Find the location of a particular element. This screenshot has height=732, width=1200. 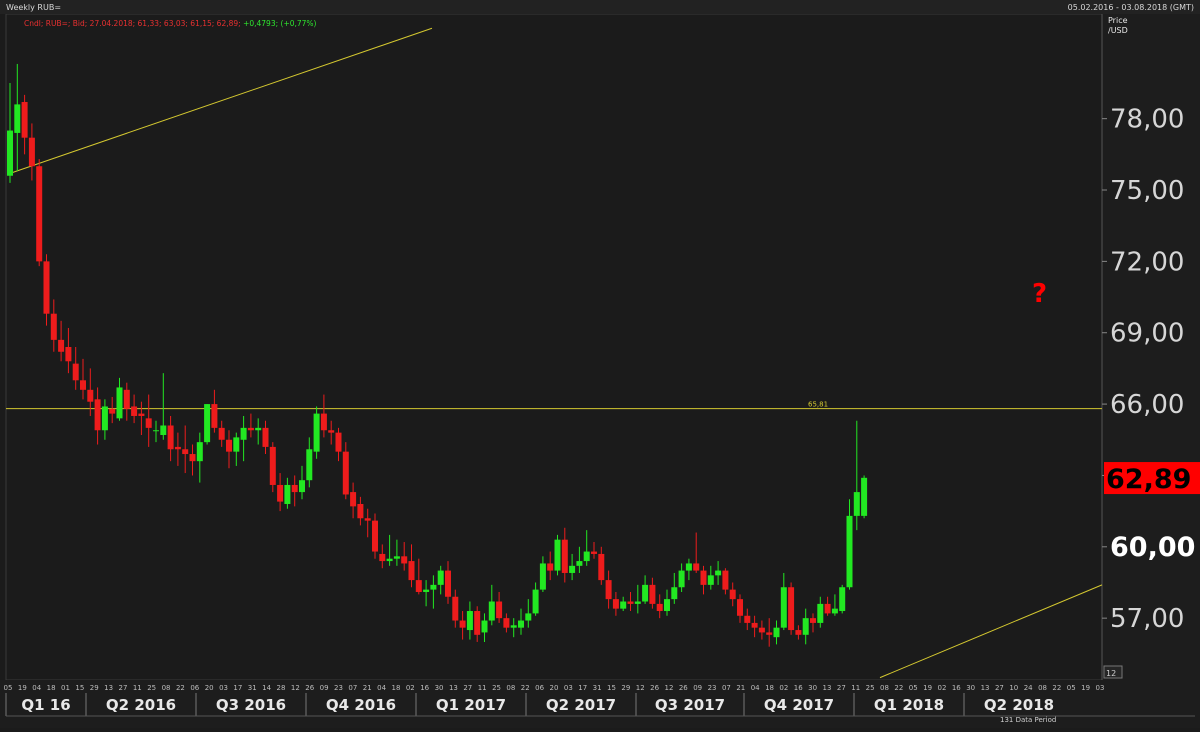

x-tick-label: 04 is located at coordinates (36, 688).